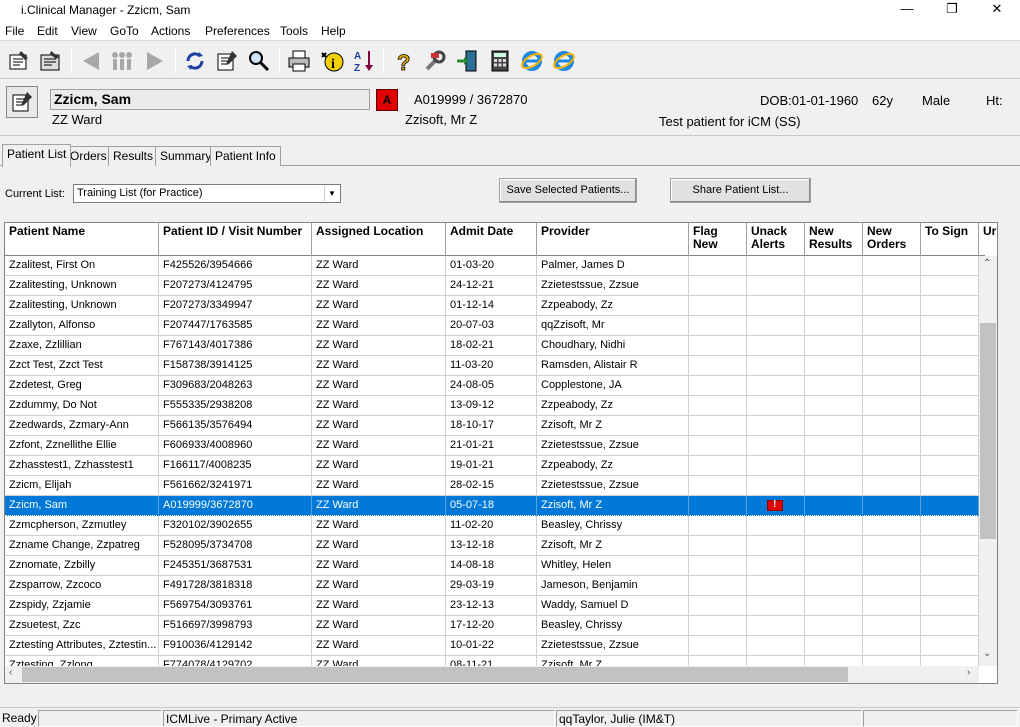 The image size is (1020, 727). Describe the element at coordinates (491, 239) in the screenshot. I see `column-header-admit-date: Admit Date` at that location.